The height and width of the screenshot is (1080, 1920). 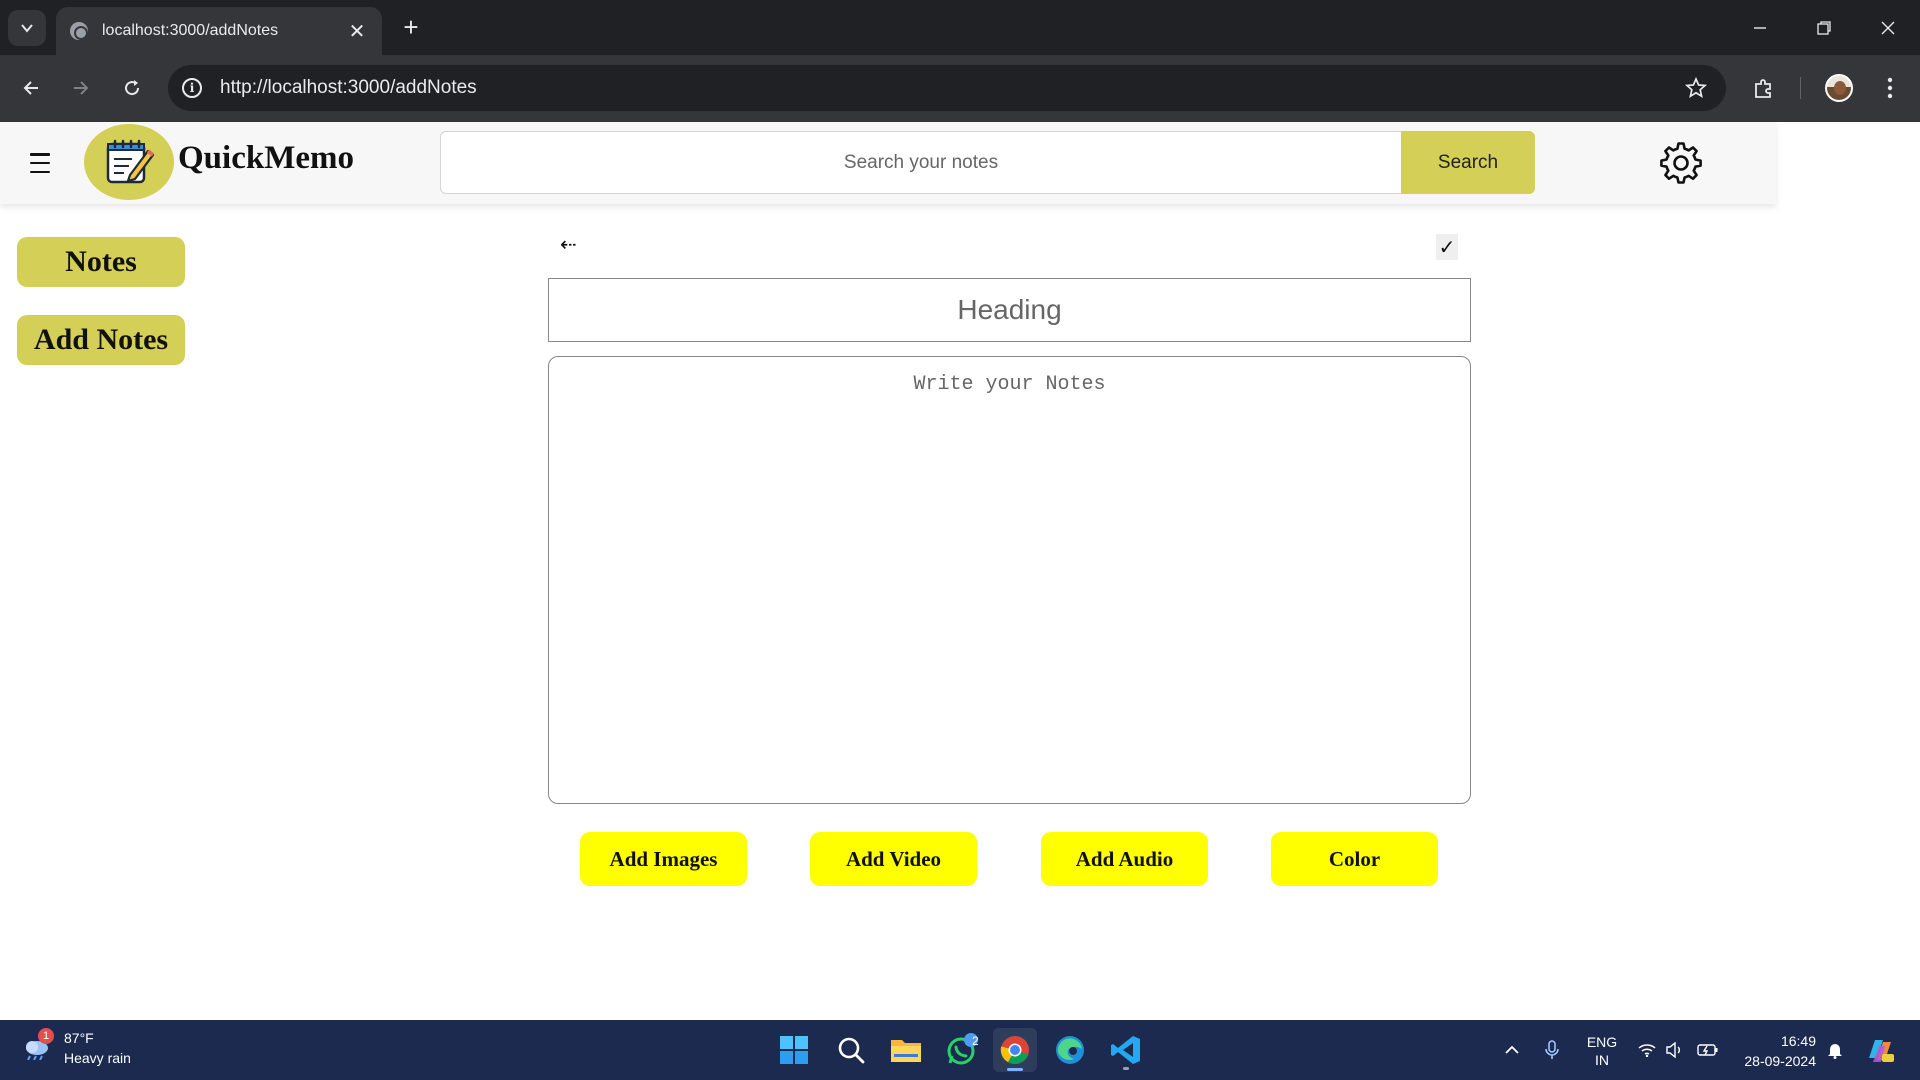 I want to click on restore-button, so click(x=1824, y=28).